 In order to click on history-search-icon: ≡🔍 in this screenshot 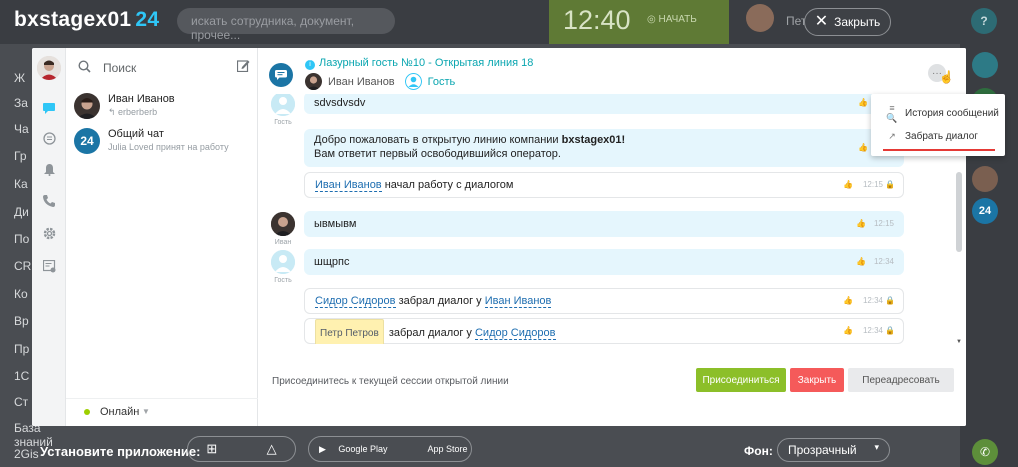, I will do `click(892, 112)`.